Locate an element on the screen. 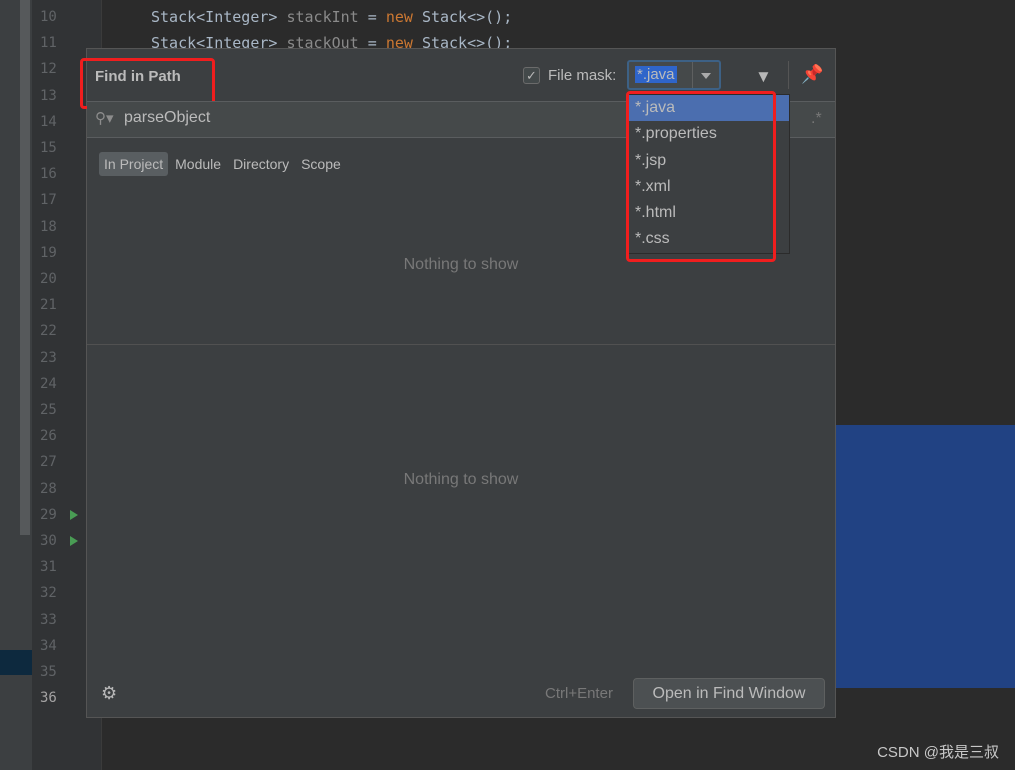 Image resolution: width=1015 pixels, height=770 pixels. line-number: 33 is located at coordinates (48, 619).